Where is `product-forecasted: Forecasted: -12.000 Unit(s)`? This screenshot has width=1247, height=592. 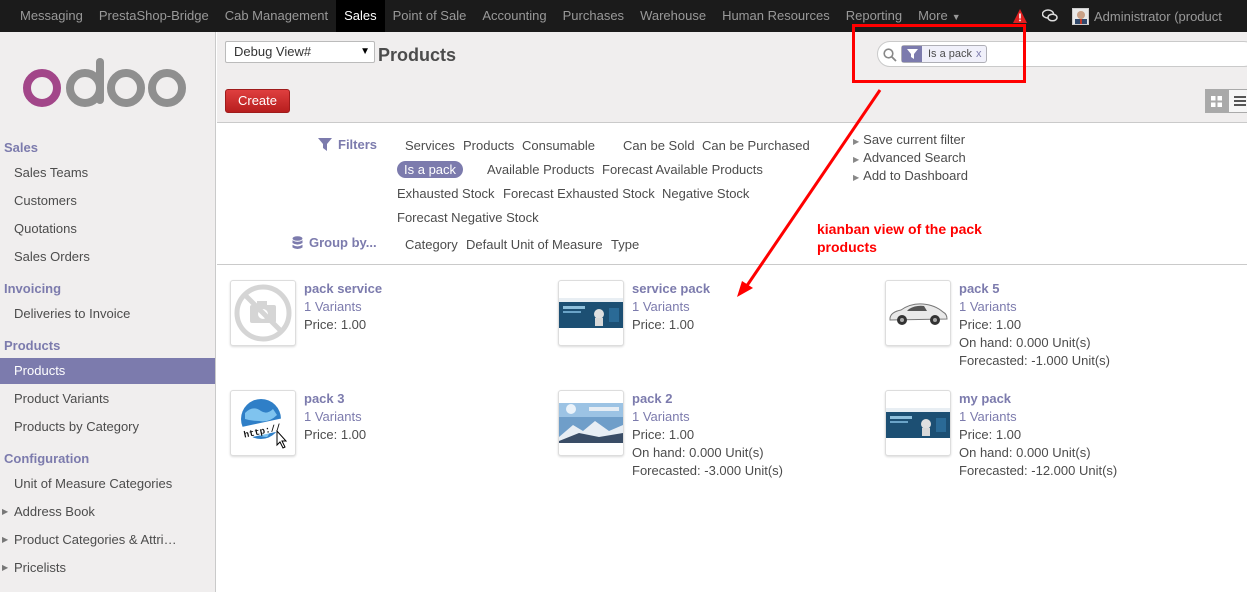
product-forecasted: Forecasted: -12.000 Unit(s) is located at coordinates (1038, 470).